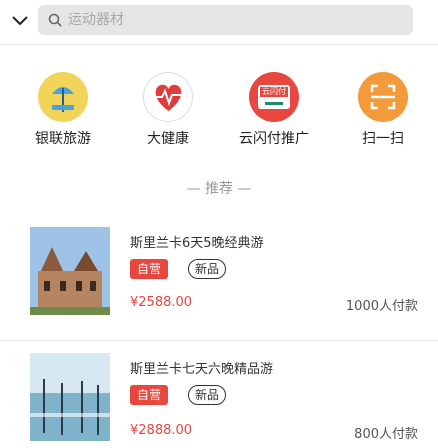 This screenshot has height=448, width=438. Describe the element at coordinates (274, 97) in the screenshot. I see `unionpay-card-icon: 云闪付` at that location.